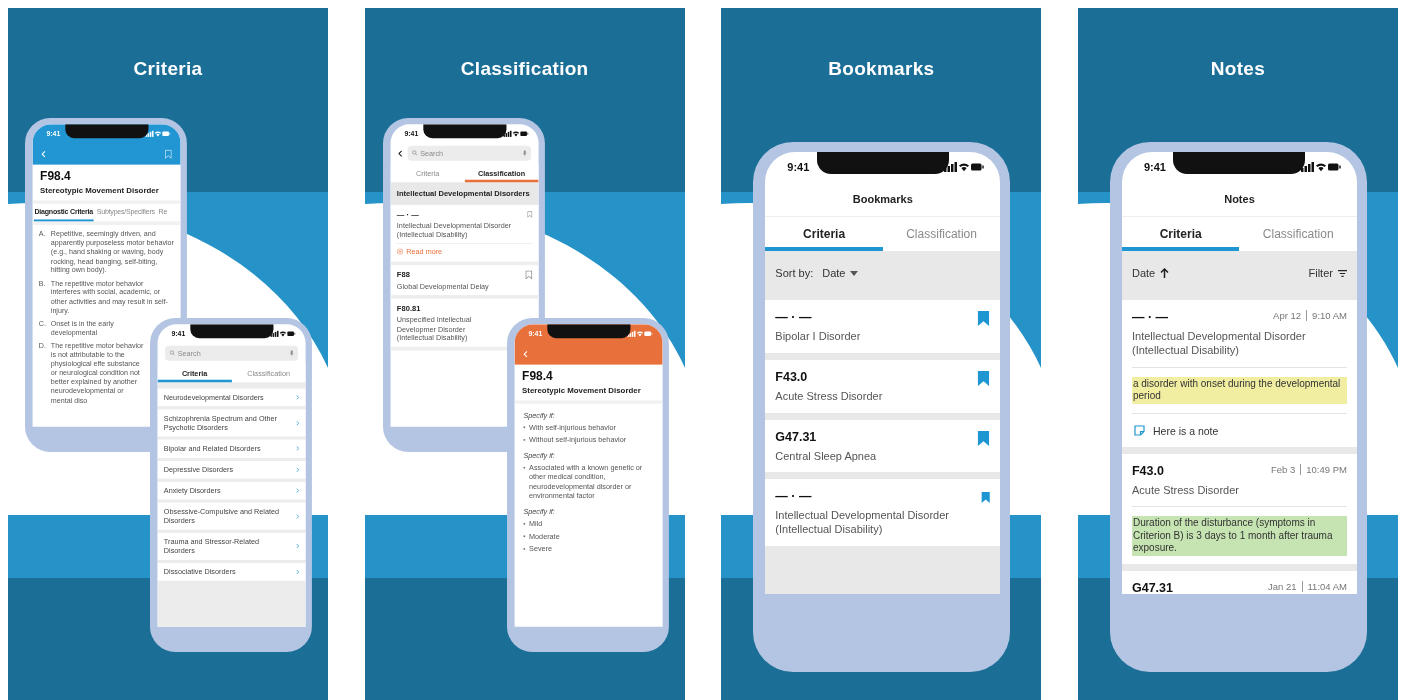  What do you see at coordinates (1238, 69) in the screenshot?
I see `panel-title: Notes` at bounding box center [1238, 69].